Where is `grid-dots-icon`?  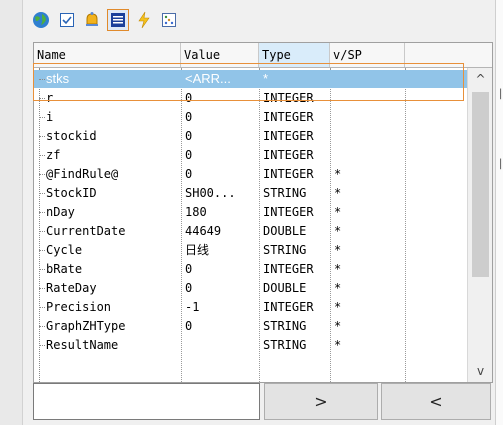 grid-dots-icon is located at coordinates (169, 20).